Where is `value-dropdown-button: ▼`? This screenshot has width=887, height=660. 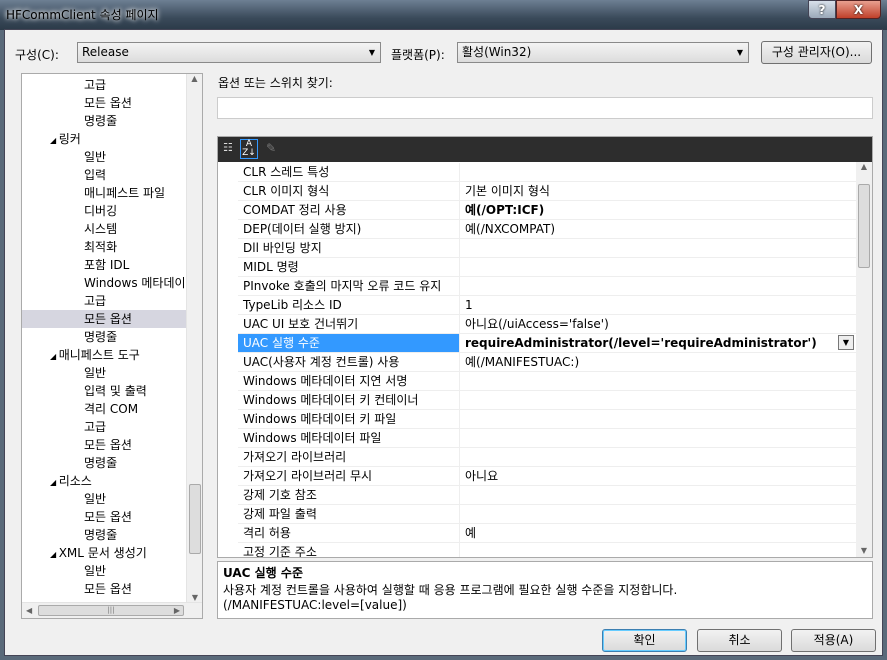
value-dropdown-button: ▼ is located at coordinates (846, 342).